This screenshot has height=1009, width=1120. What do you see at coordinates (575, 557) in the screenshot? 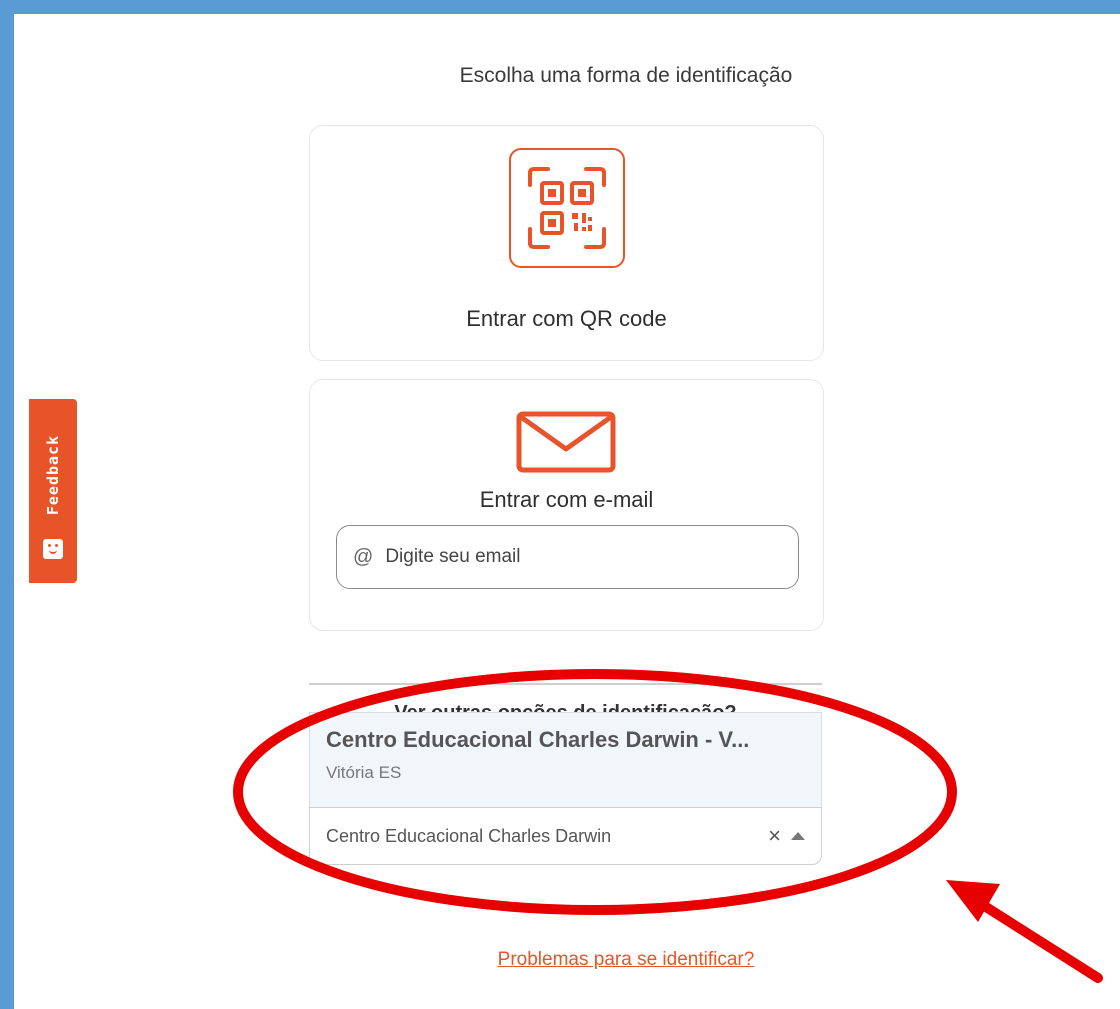
I see `email-input` at bounding box center [575, 557].